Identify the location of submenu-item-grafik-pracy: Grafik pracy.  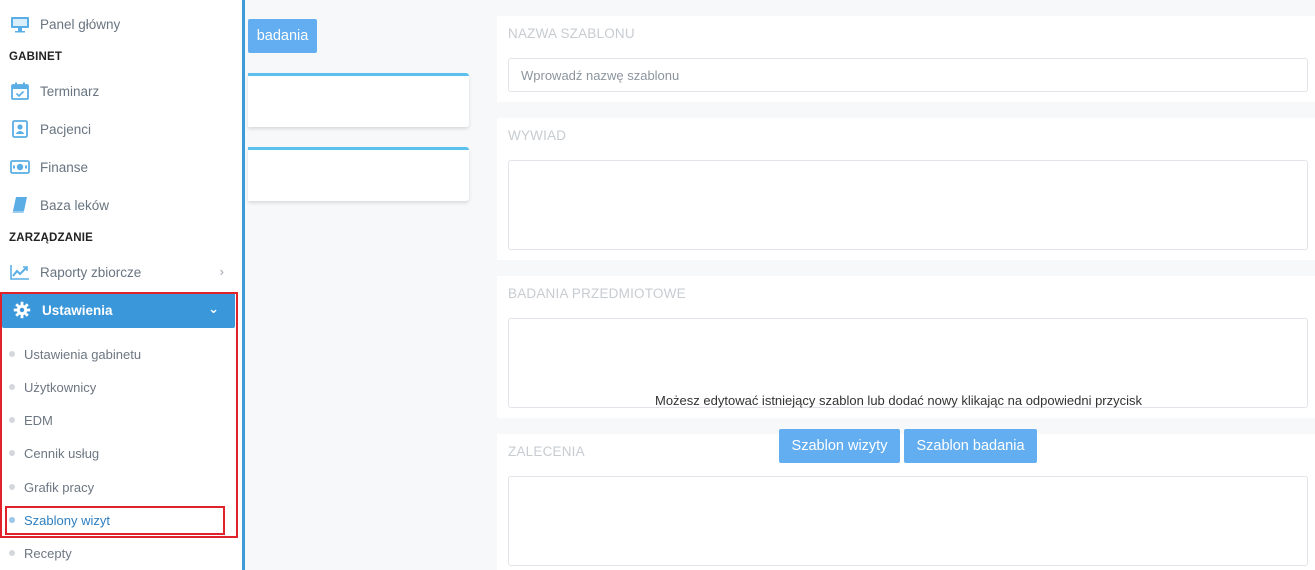
(120, 487).